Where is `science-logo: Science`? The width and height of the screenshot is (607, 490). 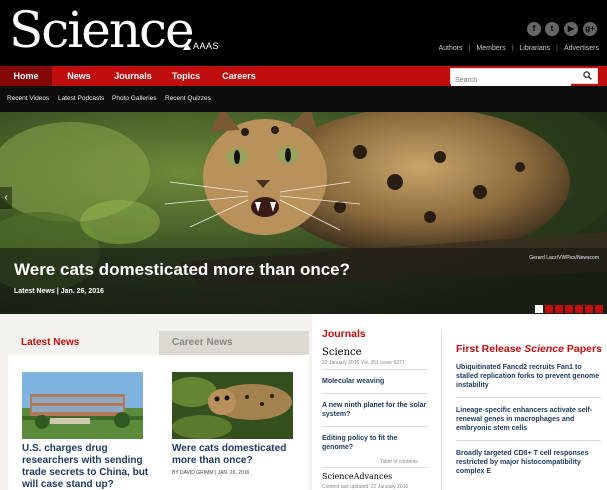
science-logo: Science is located at coordinates (102, 30).